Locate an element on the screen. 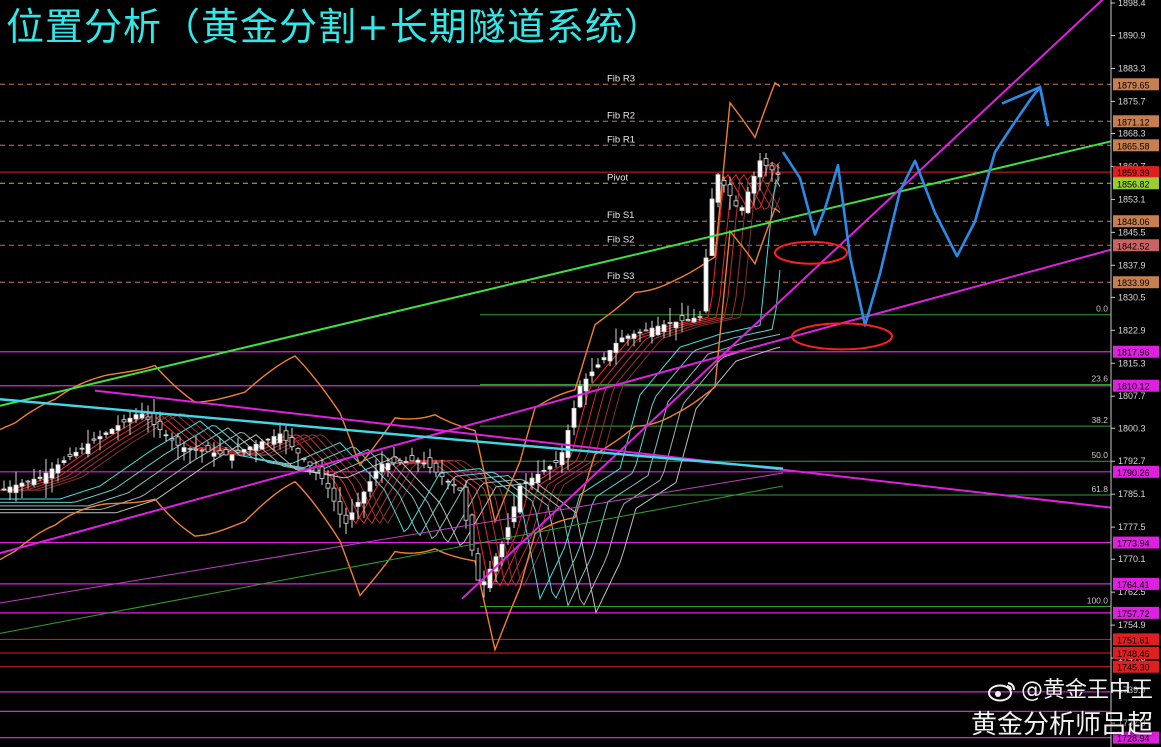 The image size is (1161, 747). fib-retracement-label: 100.0 is located at coordinates (1098, 600).